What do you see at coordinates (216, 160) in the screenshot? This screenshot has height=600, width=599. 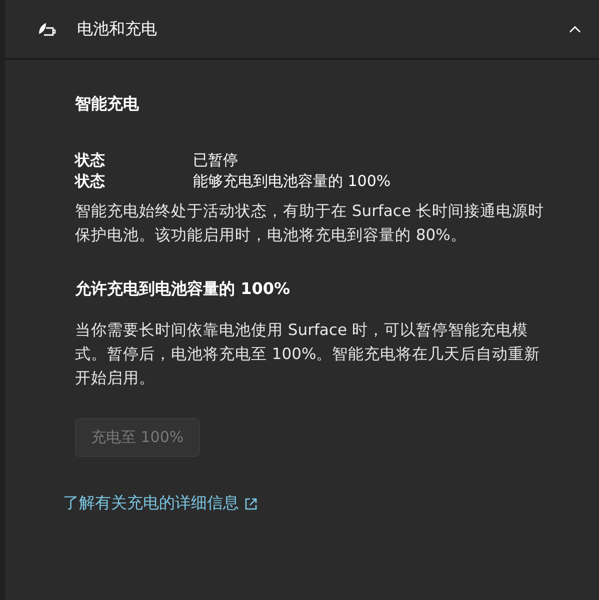 I see `status-value: 已暂停` at bounding box center [216, 160].